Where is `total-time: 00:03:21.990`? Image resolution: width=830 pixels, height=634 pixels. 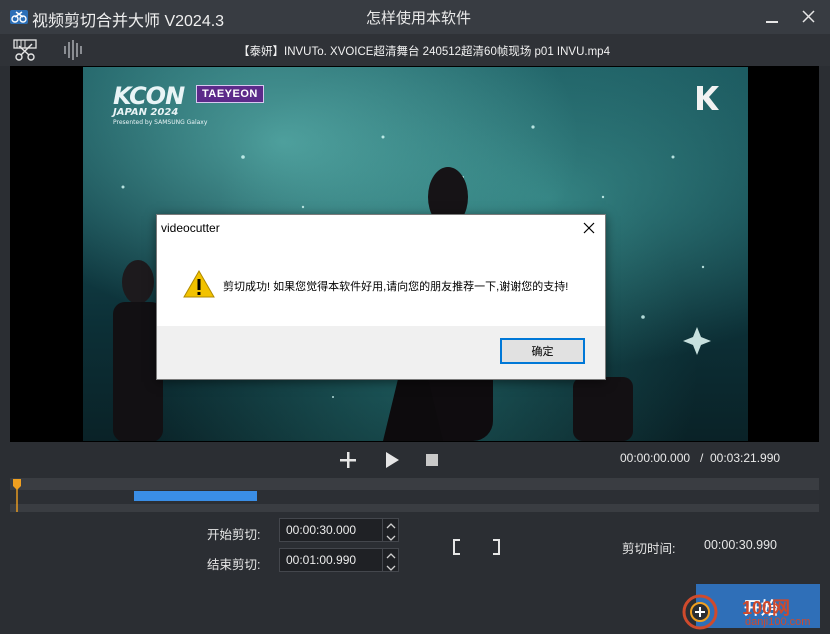
total-time: 00:03:21.990 is located at coordinates (745, 458).